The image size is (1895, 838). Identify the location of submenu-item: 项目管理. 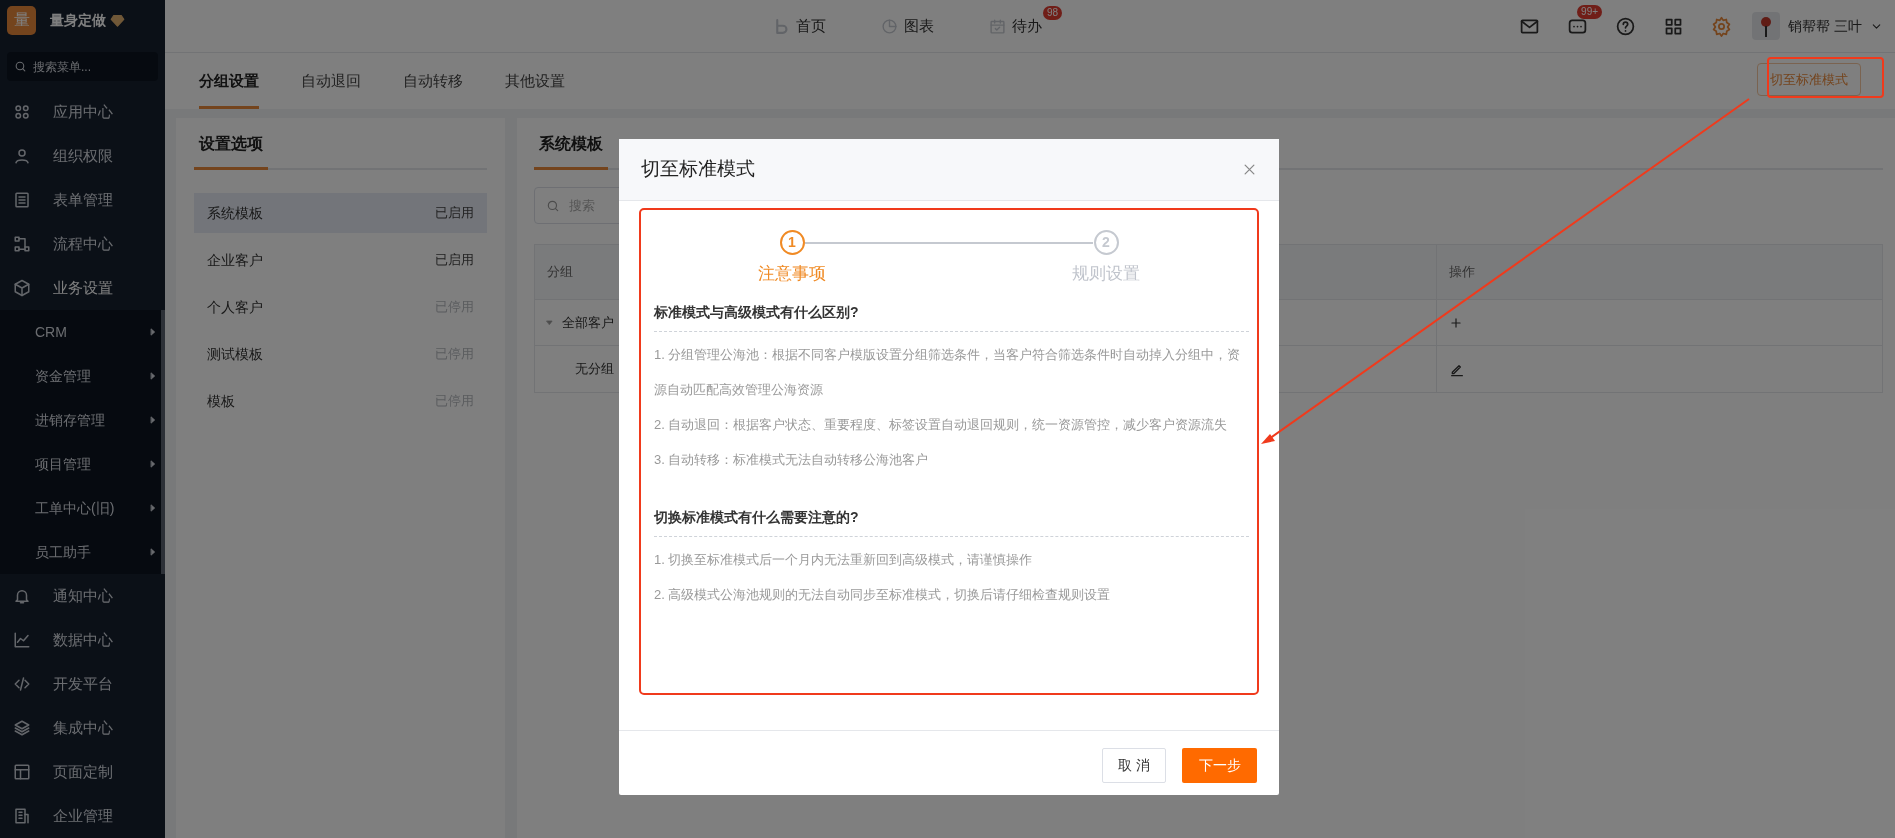
(82, 464).